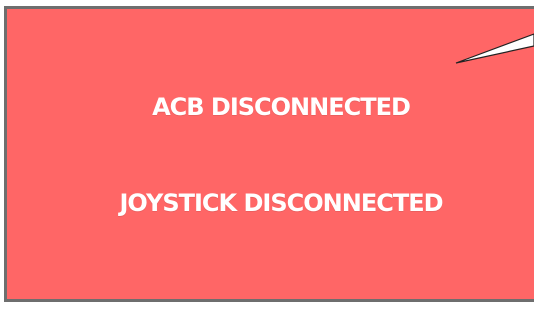  Describe the element at coordinates (281, 203) in the screenshot. I see `joystick-status-message: JOYSTICK DISCONNECTED` at that location.